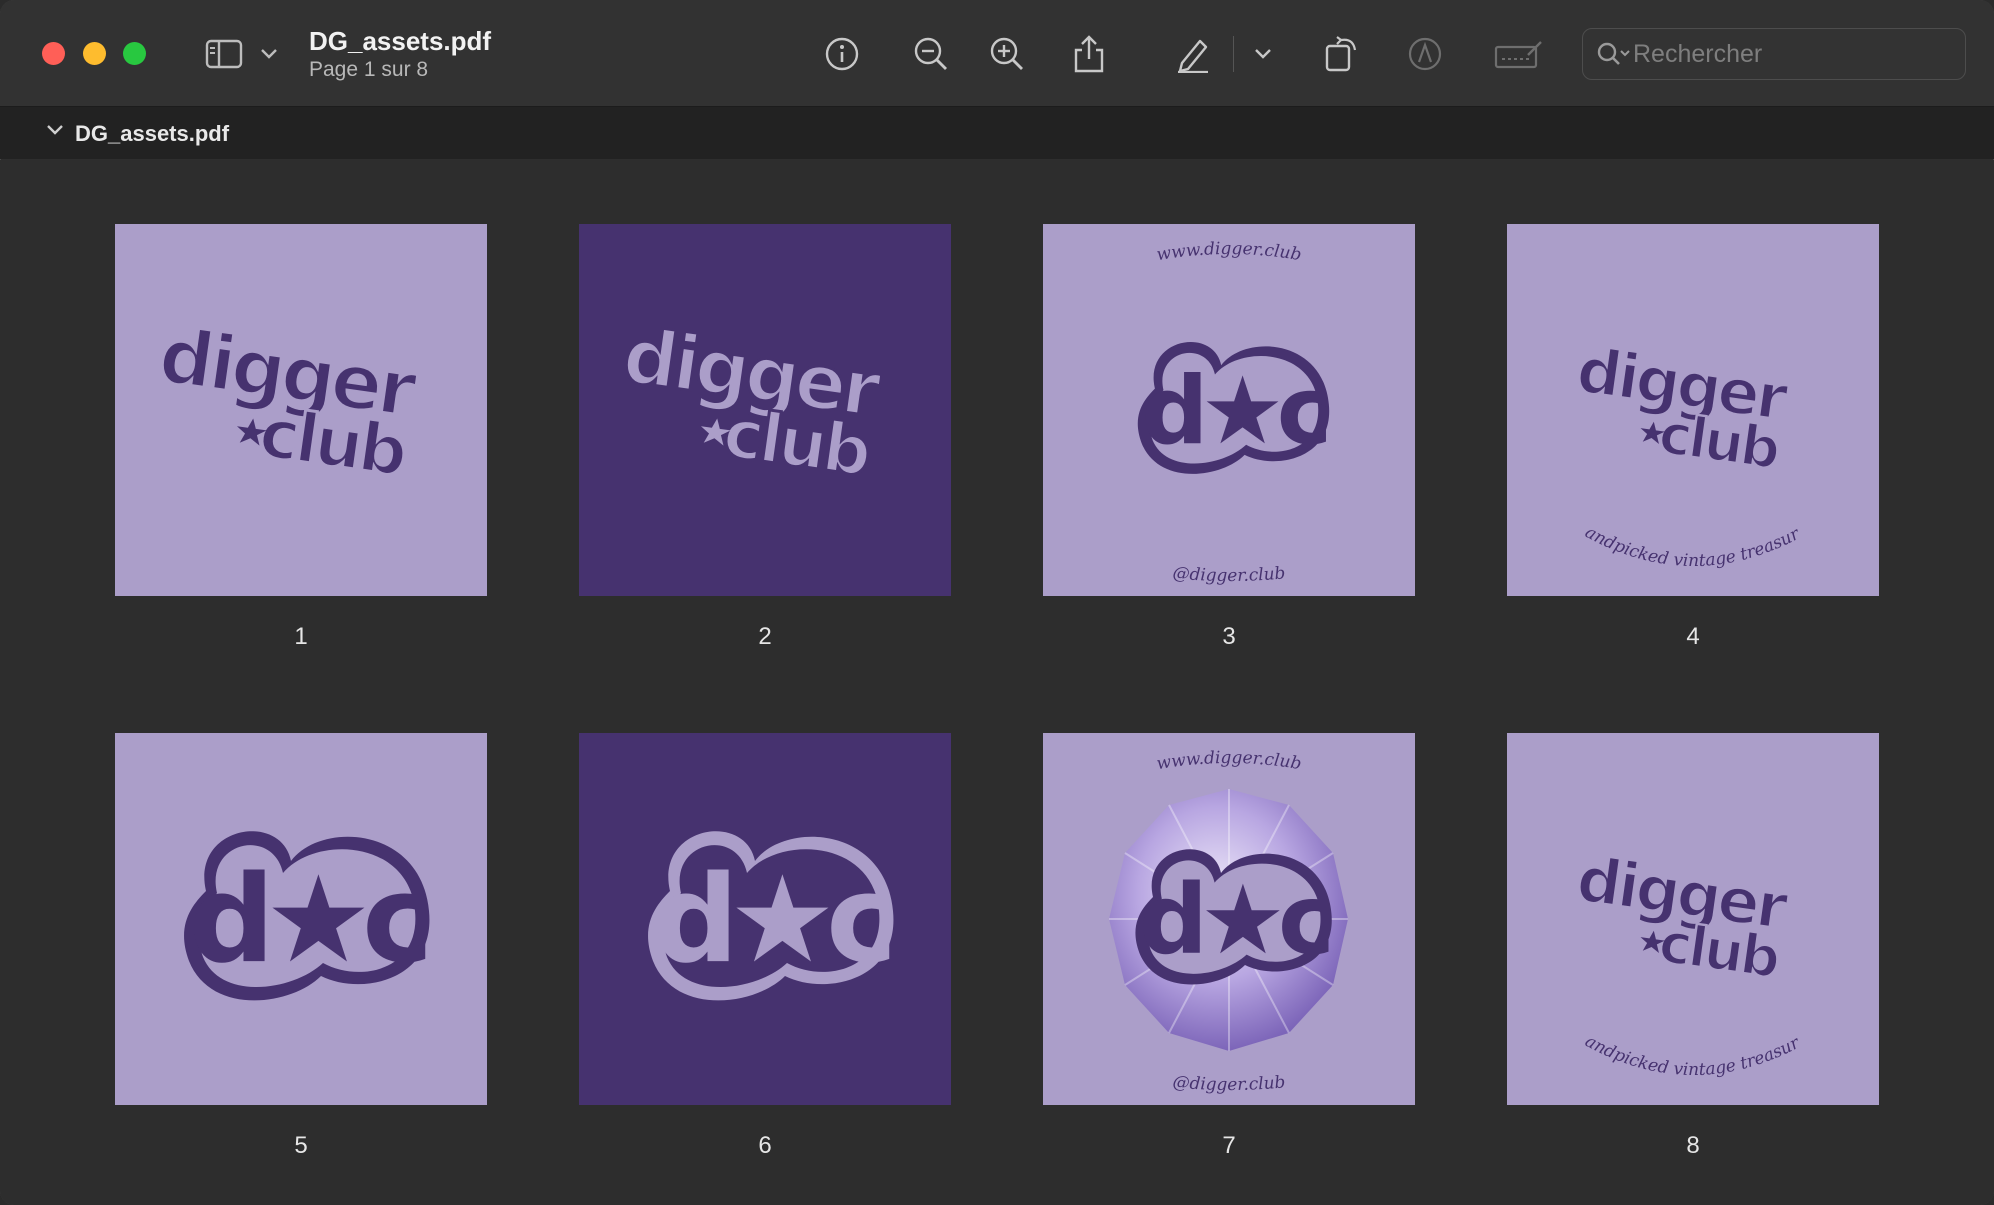  What do you see at coordinates (1007, 54) in the screenshot?
I see `zoom-in-icon` at bounding box center [1007, 54].